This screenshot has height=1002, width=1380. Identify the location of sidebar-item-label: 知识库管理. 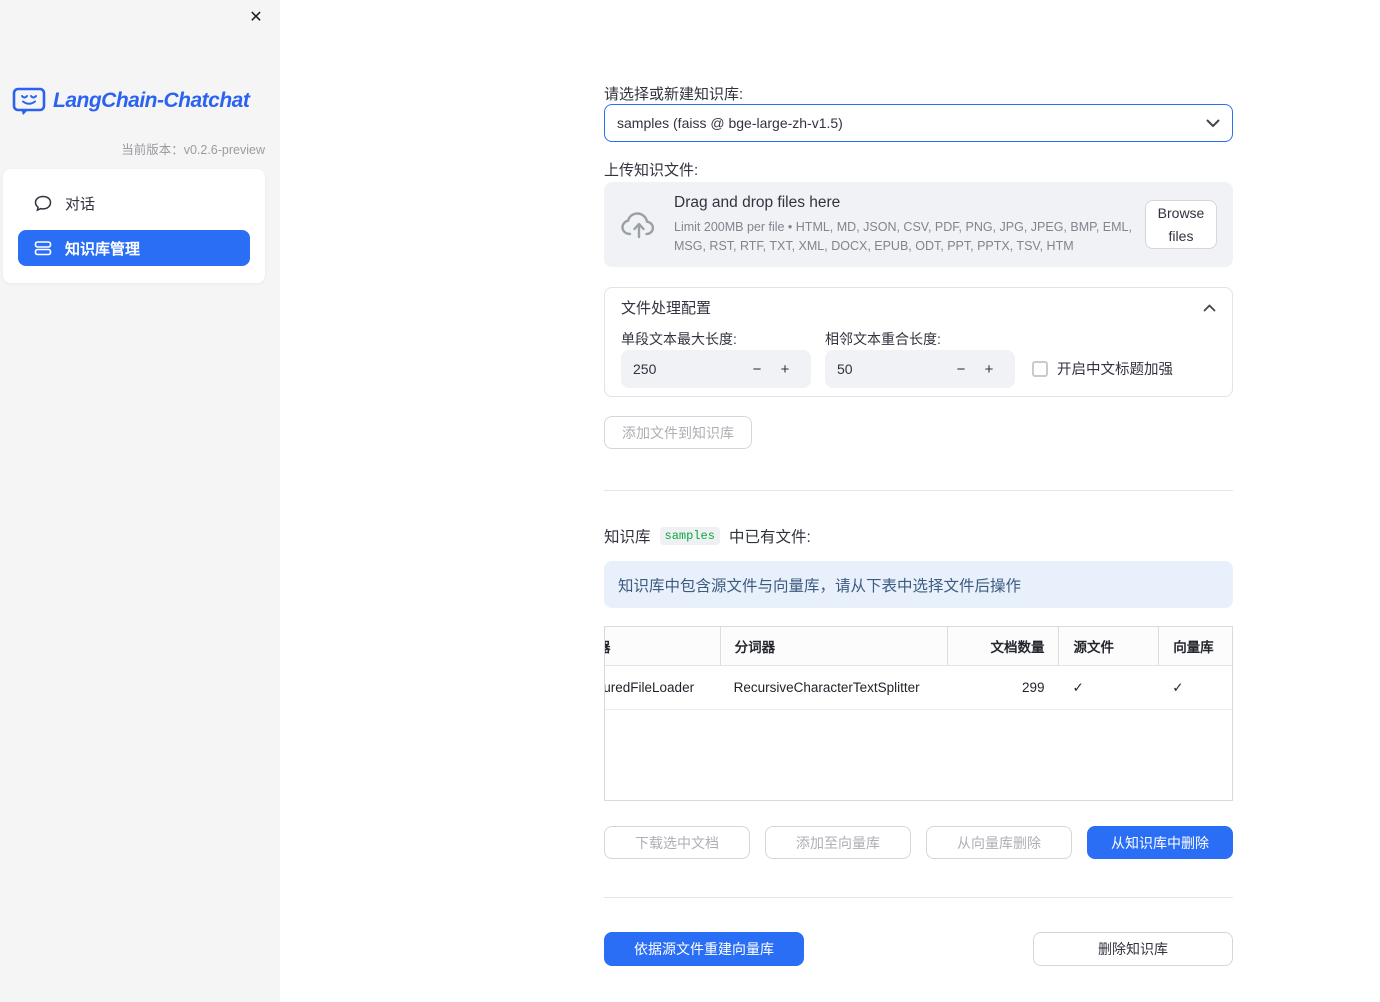
(103, 249).